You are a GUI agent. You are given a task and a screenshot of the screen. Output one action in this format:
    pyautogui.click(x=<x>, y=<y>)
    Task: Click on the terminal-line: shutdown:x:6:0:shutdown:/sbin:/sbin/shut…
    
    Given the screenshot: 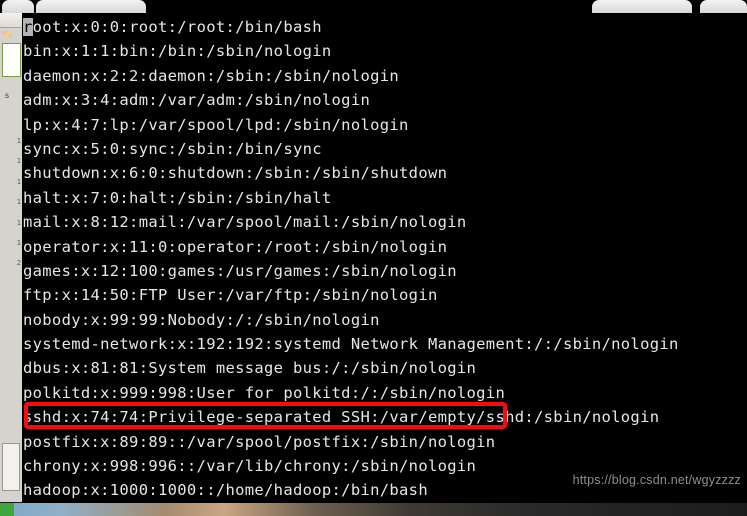 What is the action you would take?
    pyautogui.click(x=235, y=173)
    